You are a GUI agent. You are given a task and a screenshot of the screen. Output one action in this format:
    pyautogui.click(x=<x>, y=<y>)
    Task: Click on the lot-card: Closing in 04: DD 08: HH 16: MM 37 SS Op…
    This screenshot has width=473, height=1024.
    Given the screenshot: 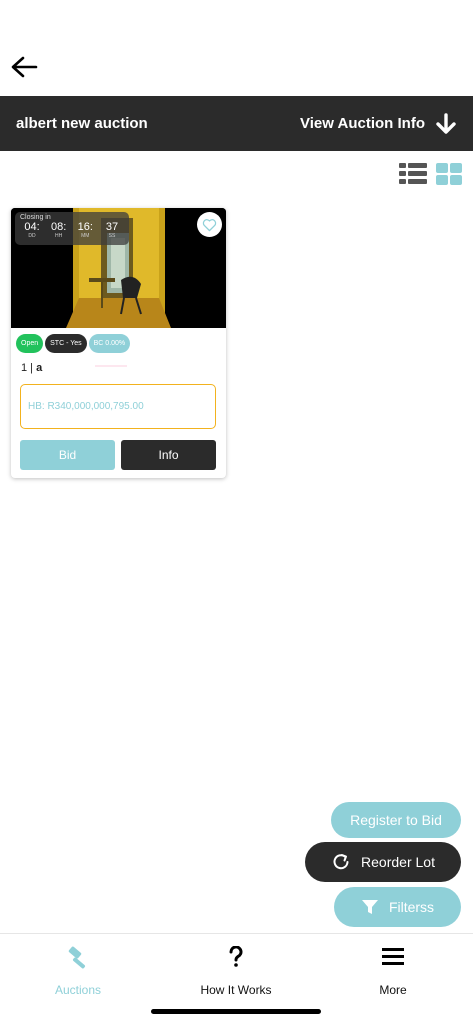 What is the action you would take?
    pyautogui.click(x=118, y=343)
    